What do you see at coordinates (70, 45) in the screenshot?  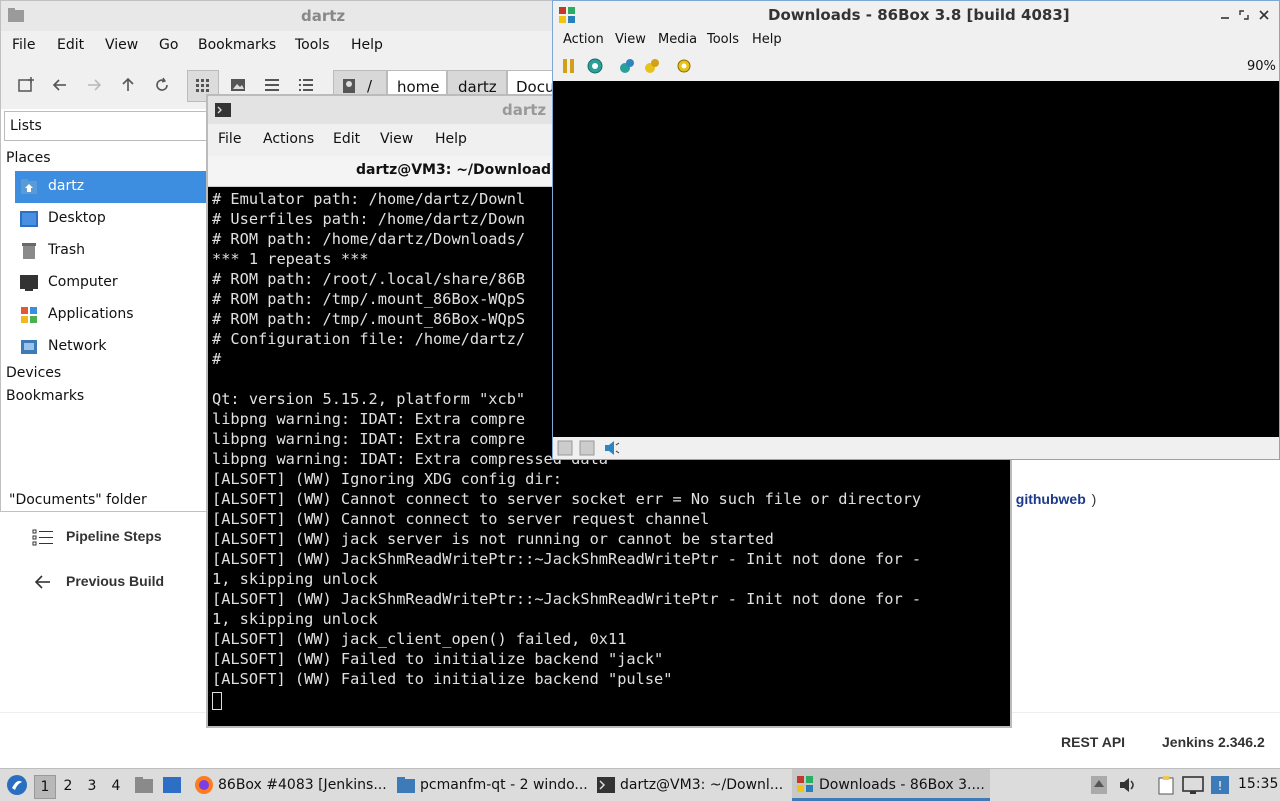 I see `fm-menu-edit: Edit` at bounding box center [70, 45].